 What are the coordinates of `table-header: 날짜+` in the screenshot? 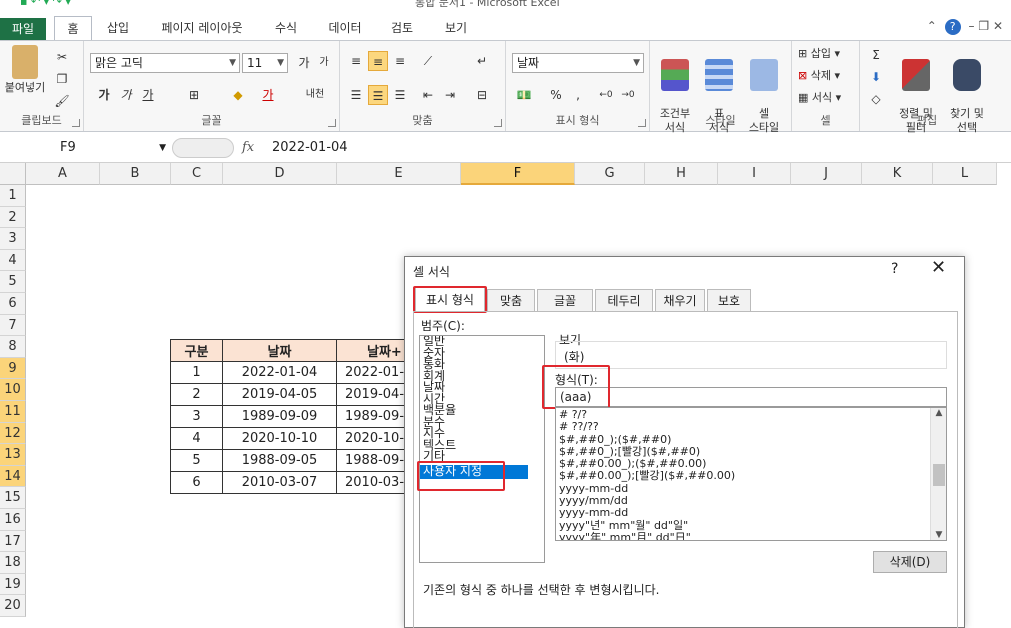 It's located at (370, 350).